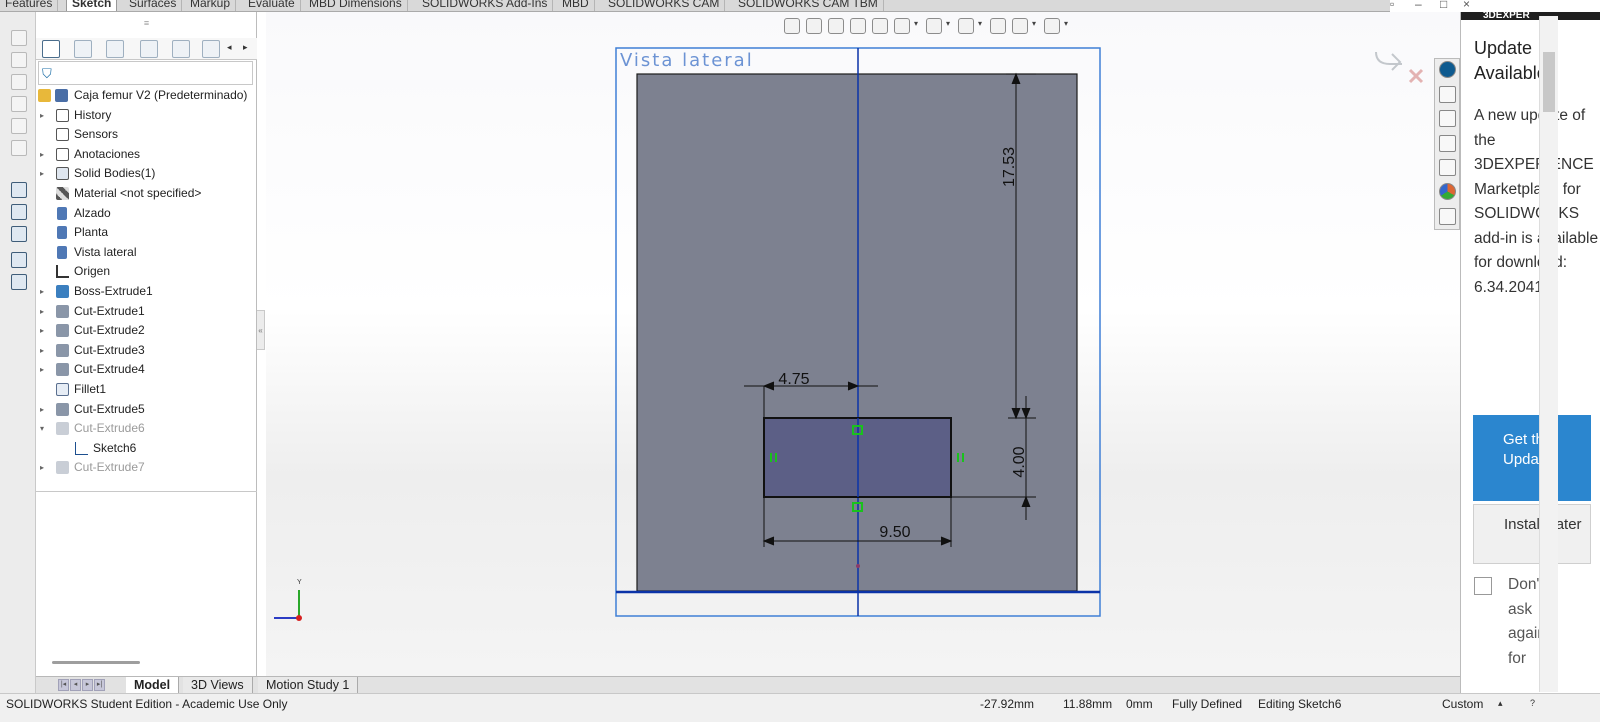  What do you see at coordinates (19, 234) in the screenshot?
I see `display-icon` at bounding box center [19, 234].